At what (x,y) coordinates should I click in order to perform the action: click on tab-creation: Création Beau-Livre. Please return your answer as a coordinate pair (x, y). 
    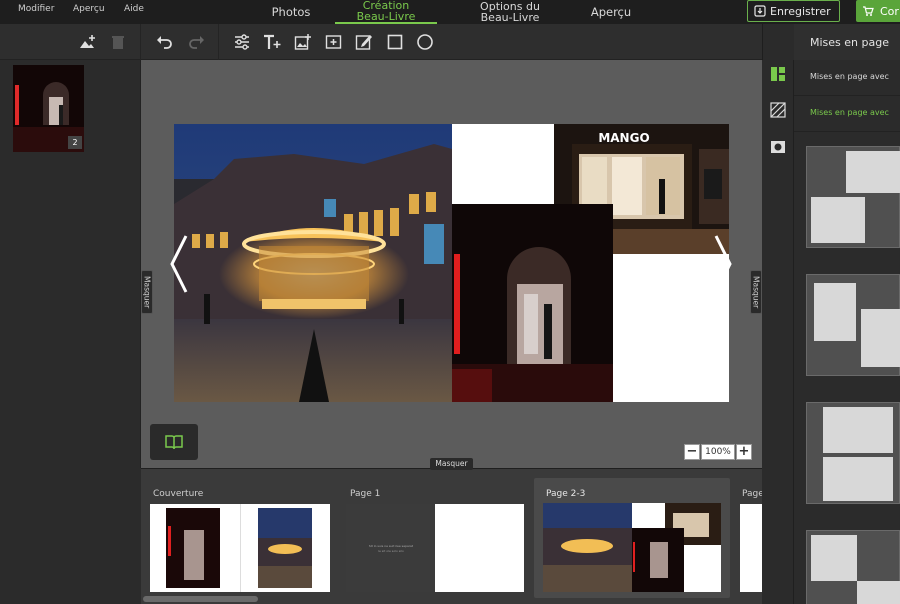
    Looking at the image, I should click on (386, 12).